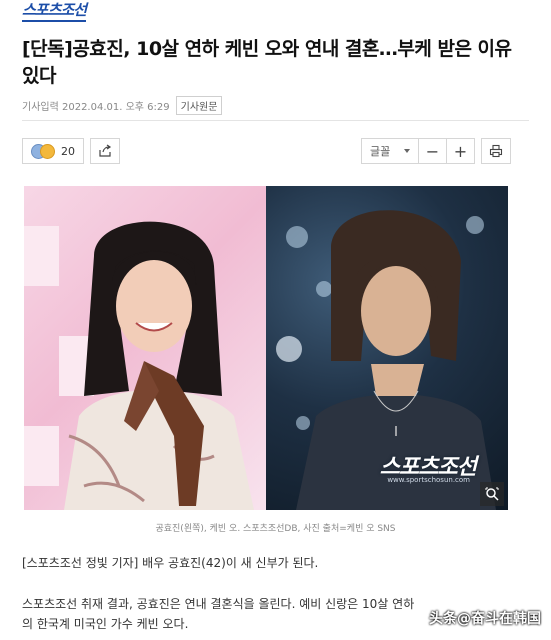  I want to click on photo-zoom-button, so click(492, 494).